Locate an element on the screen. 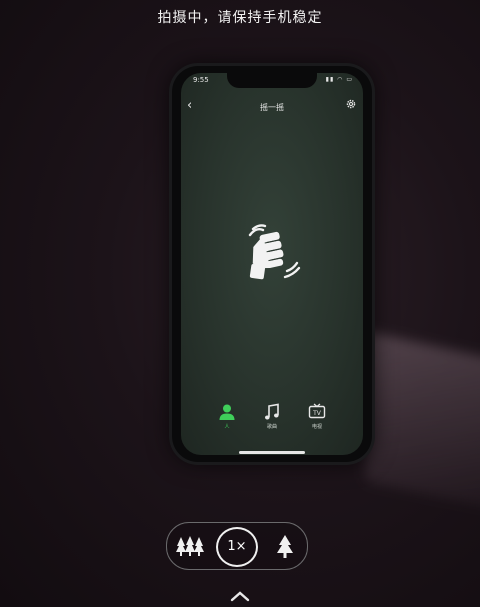 This screenshot has width=480, height=607. tab-bar: 人 歌曲 TV 电视 is located at coordinates (272, 423).